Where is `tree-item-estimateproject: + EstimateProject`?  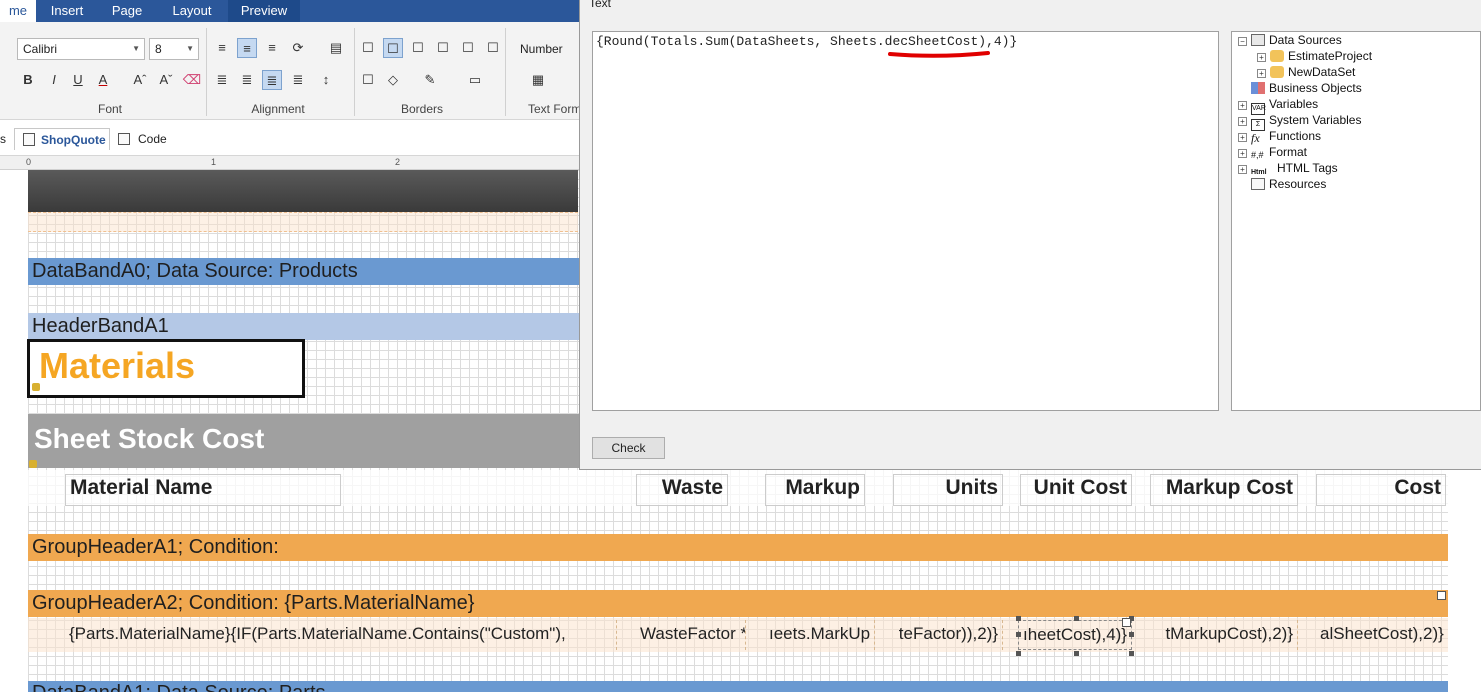 tree-item-estimateproject: + EstimateProject is located at coordinates (1314, 56).